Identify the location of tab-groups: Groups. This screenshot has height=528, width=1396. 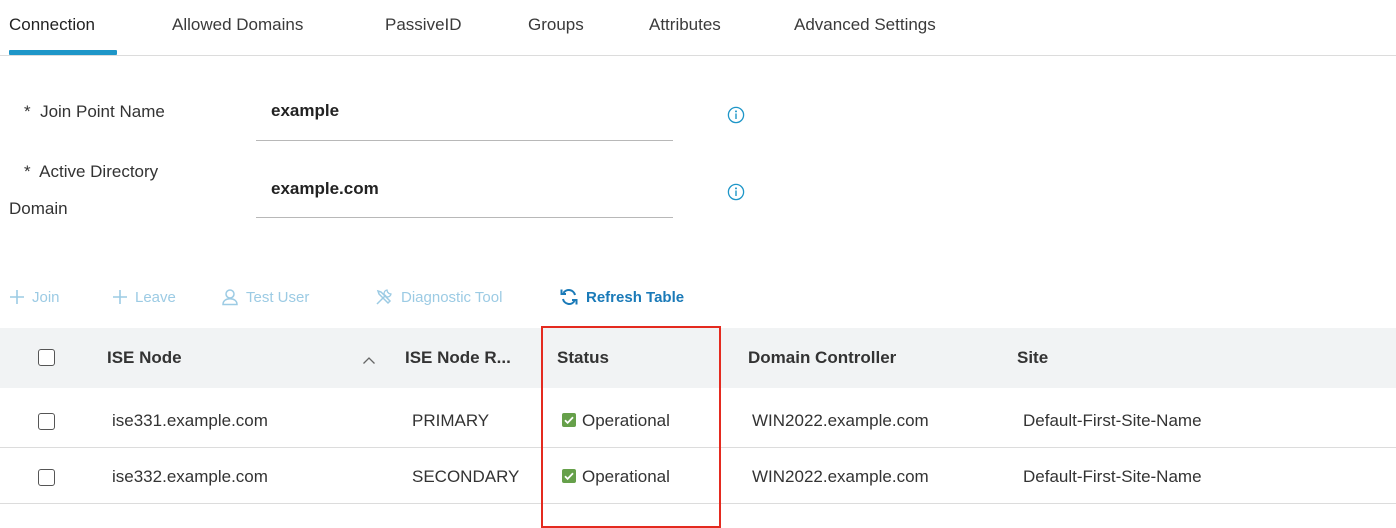
(556, 25).